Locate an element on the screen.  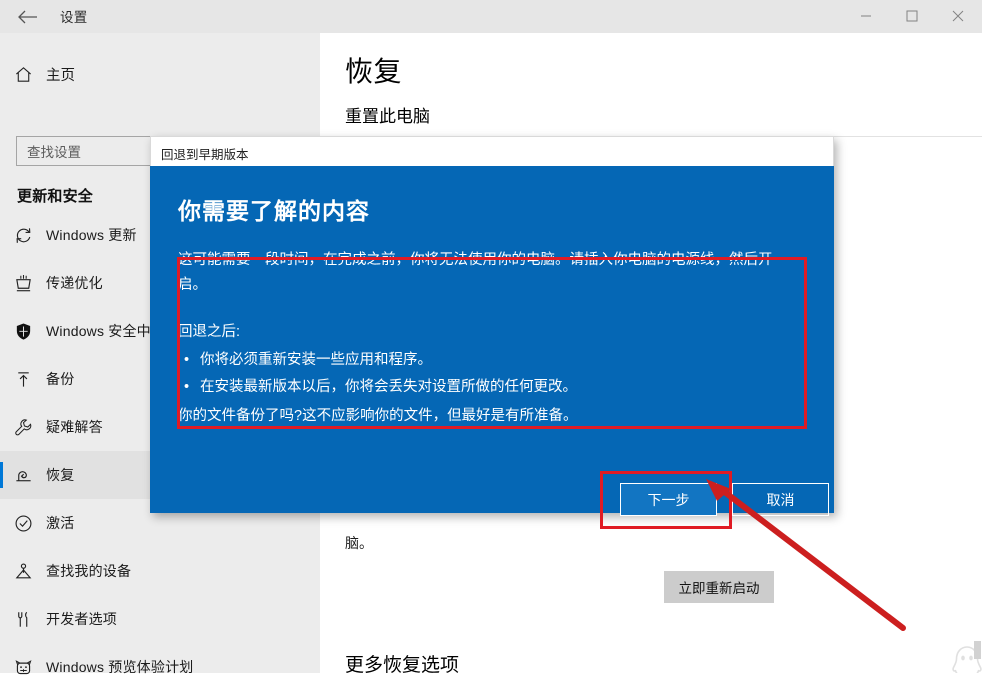
maximize-button is located at coordinates (912, 16).